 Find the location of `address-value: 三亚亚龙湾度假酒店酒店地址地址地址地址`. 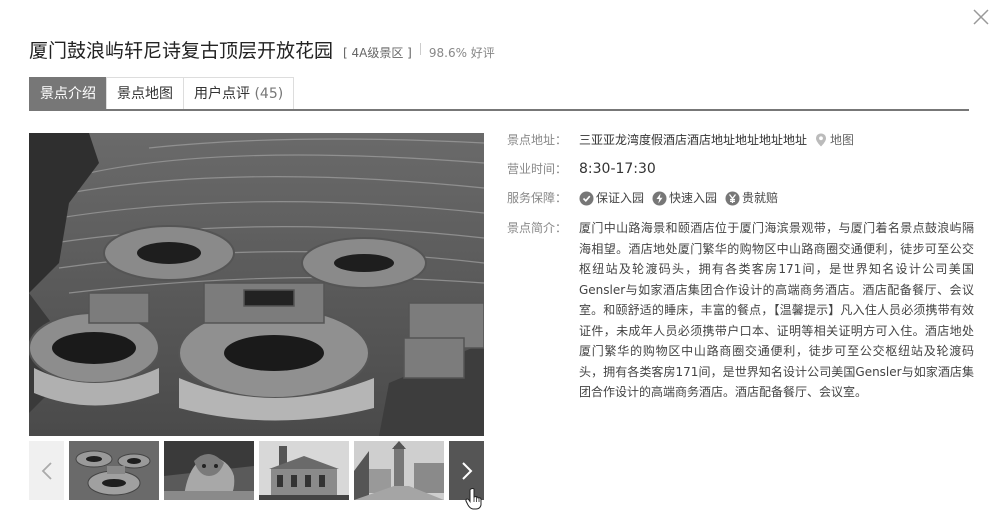

address-value: 三亚亚龙湾度假酒店酒店地址地址地址地址 is located at coordinates (693, 140).